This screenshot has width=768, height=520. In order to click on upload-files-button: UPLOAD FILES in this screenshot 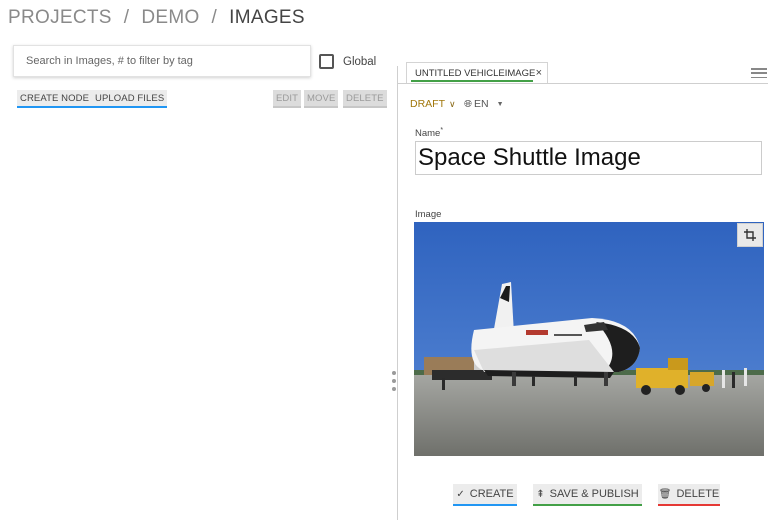, I will do `click(130, 99)`.